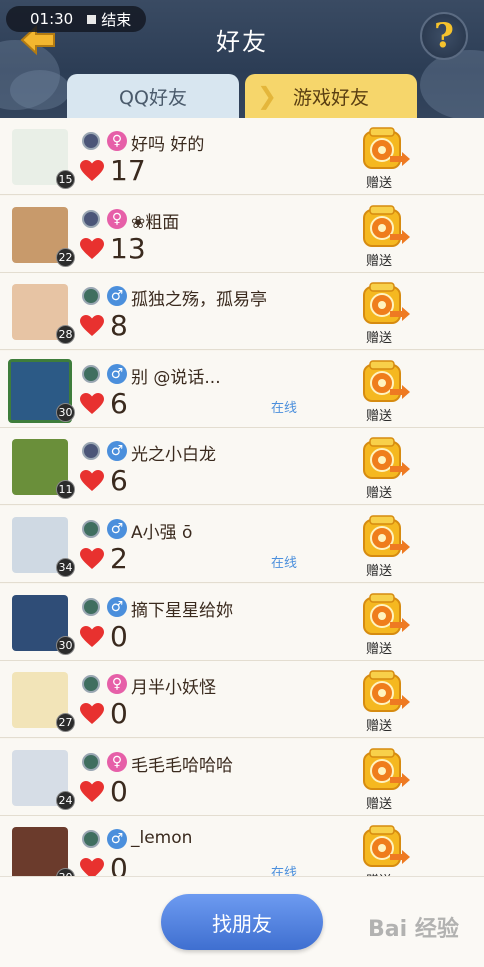  What do you see at coordinates (173, 455) in the screenshot?
I see `friend-name: 光之小白龙` at bounding box center [173, 455].